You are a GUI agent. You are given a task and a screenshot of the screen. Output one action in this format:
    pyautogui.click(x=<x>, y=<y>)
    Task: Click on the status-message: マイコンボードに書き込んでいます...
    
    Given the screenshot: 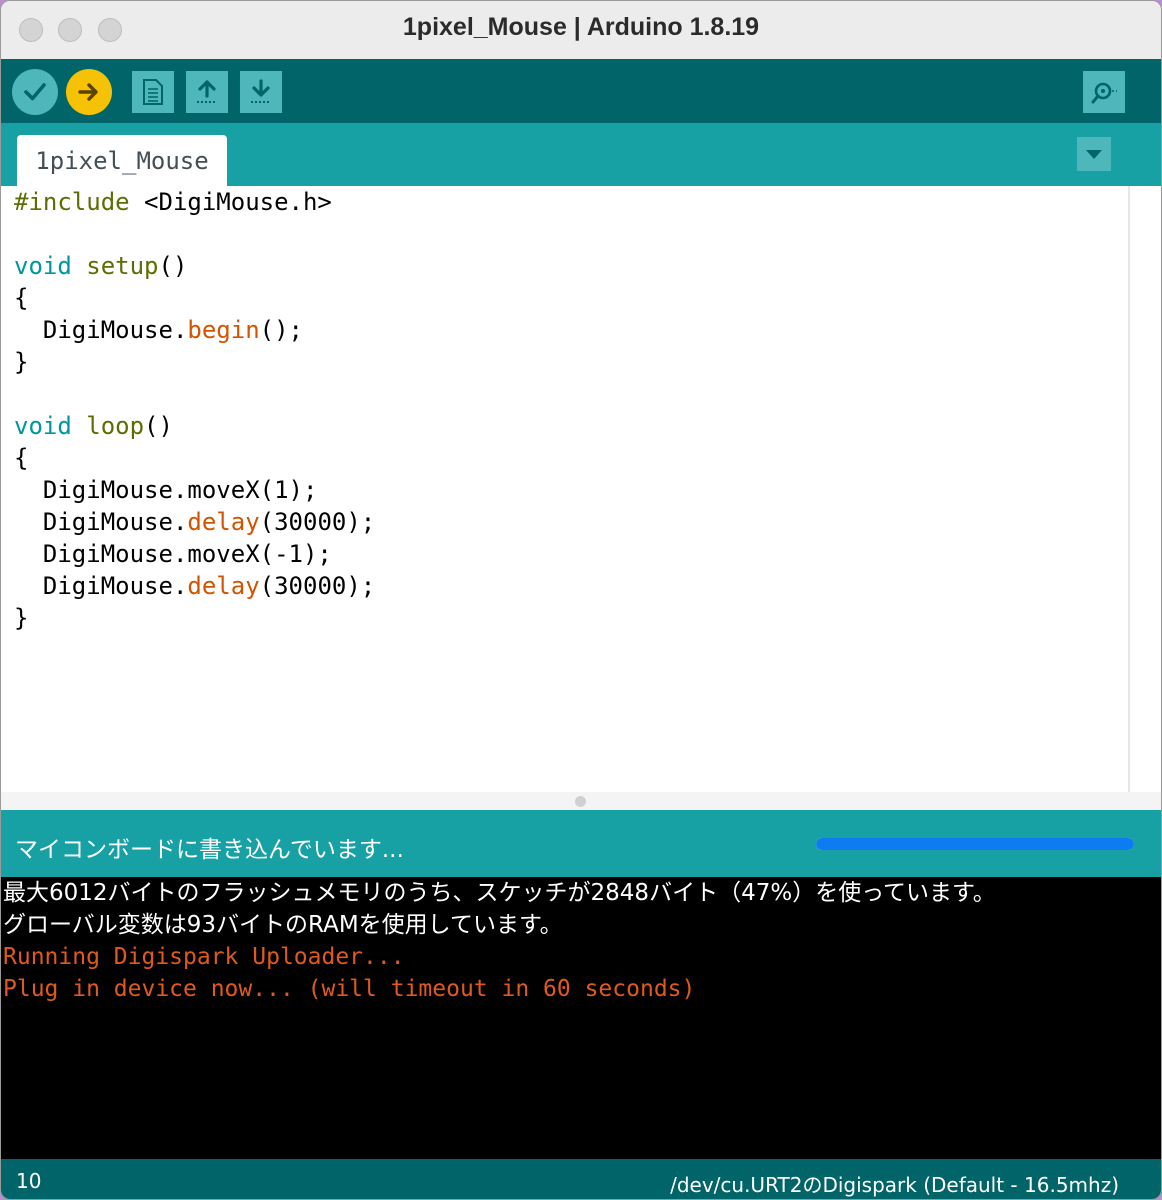 What is the action you would take?
    pyautogui.click(x=209, y=850)
    